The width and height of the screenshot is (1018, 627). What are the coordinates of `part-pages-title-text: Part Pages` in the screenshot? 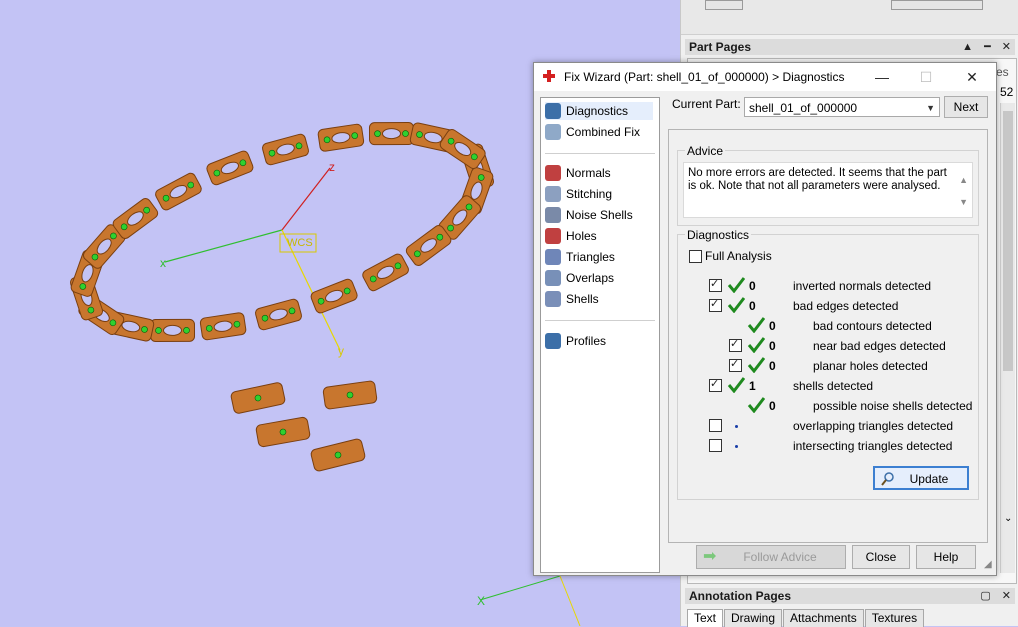 It's located at (720, 47).